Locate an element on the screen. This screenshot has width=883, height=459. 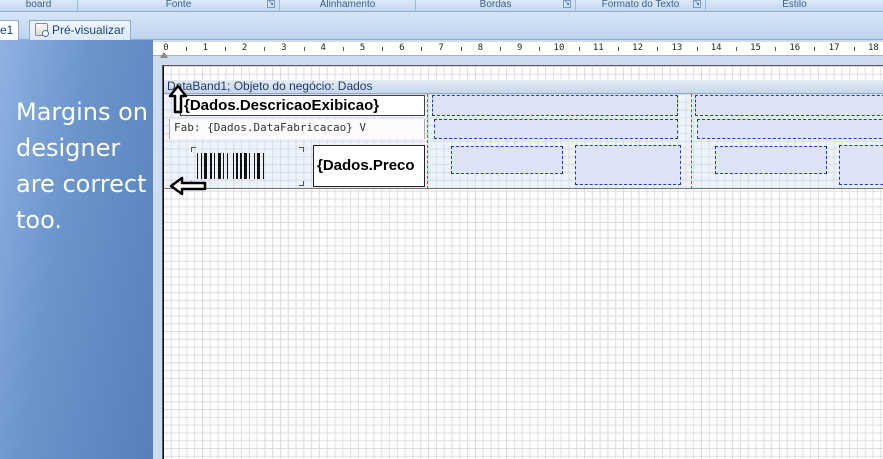
tab-label: Pré-visualizar is located at coordinates (88, 30).